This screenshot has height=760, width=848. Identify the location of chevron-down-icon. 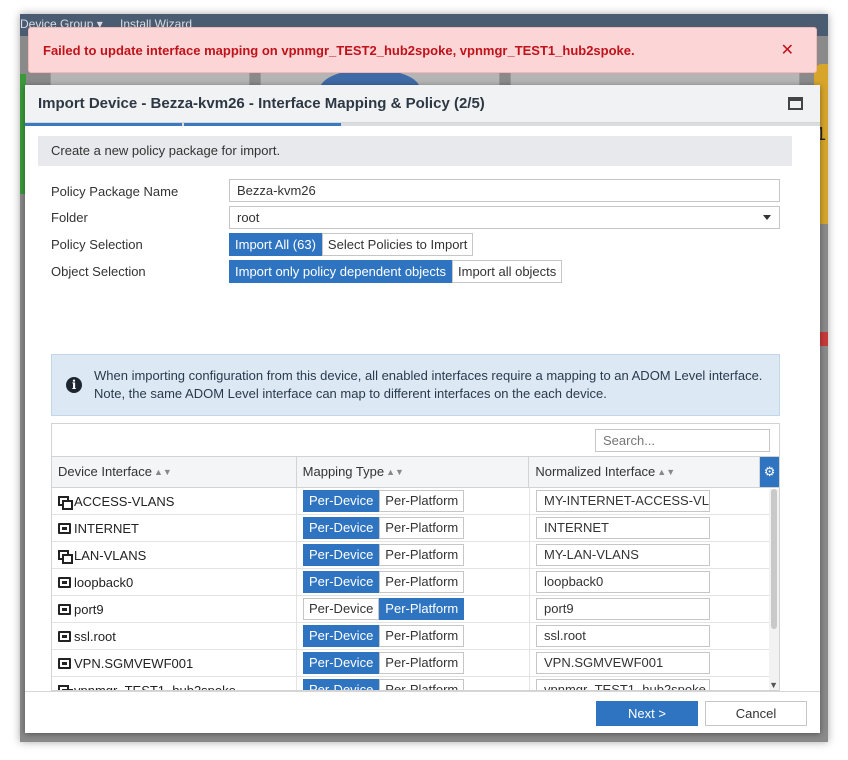
(767, 217).